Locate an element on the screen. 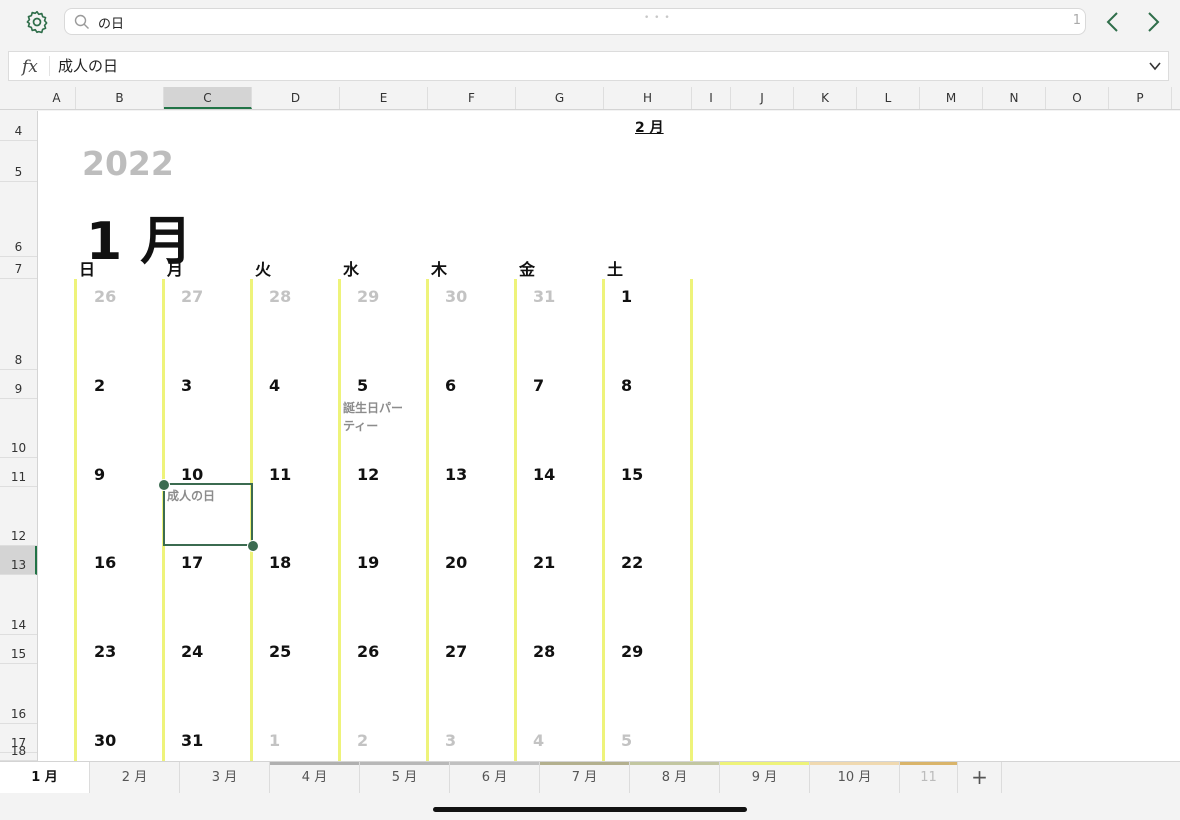  selected-cell is located at coordinates (208, 514).